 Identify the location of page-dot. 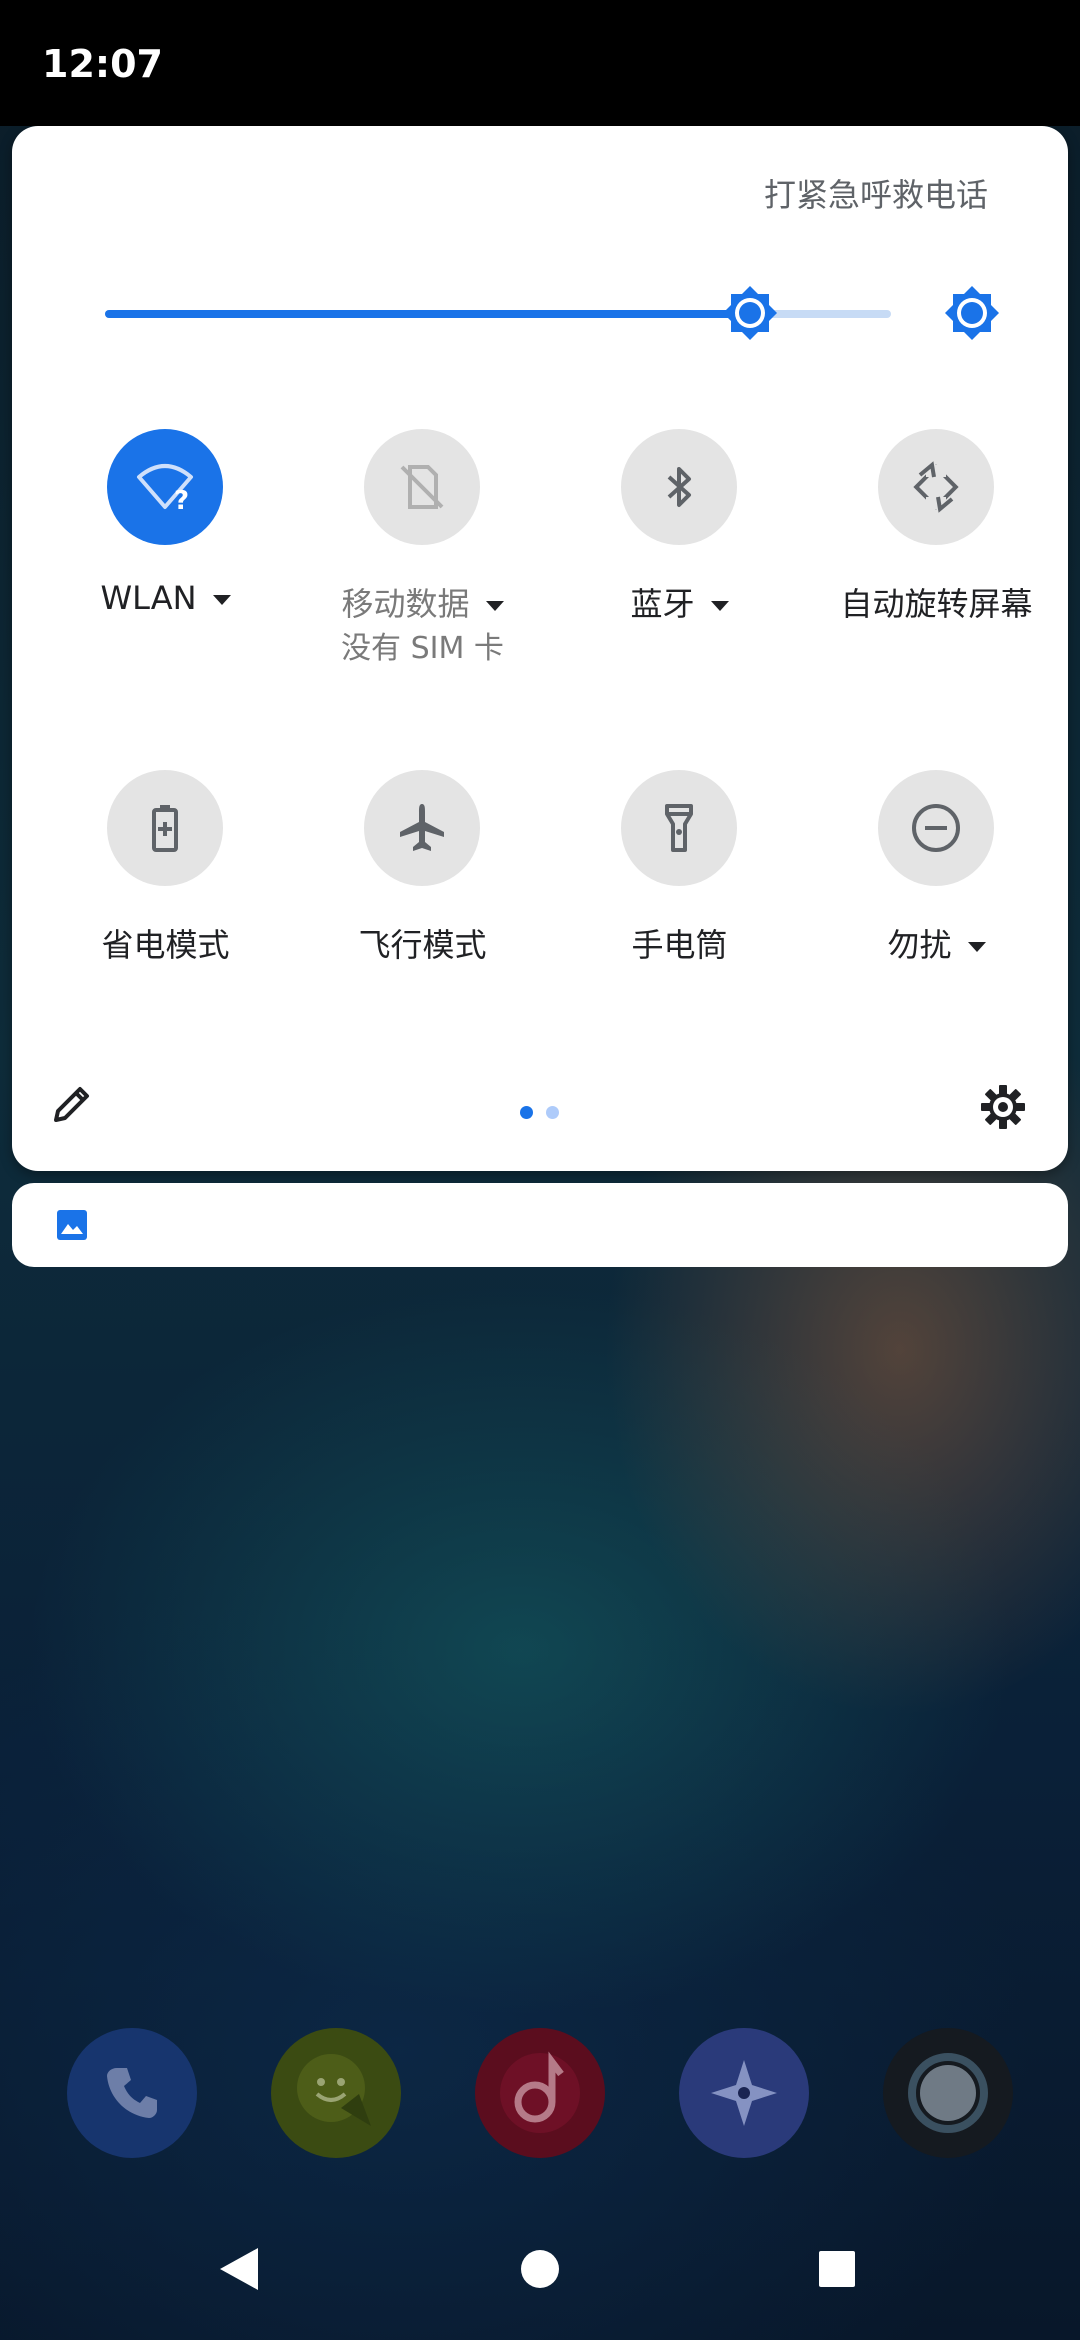
(552, 1112).